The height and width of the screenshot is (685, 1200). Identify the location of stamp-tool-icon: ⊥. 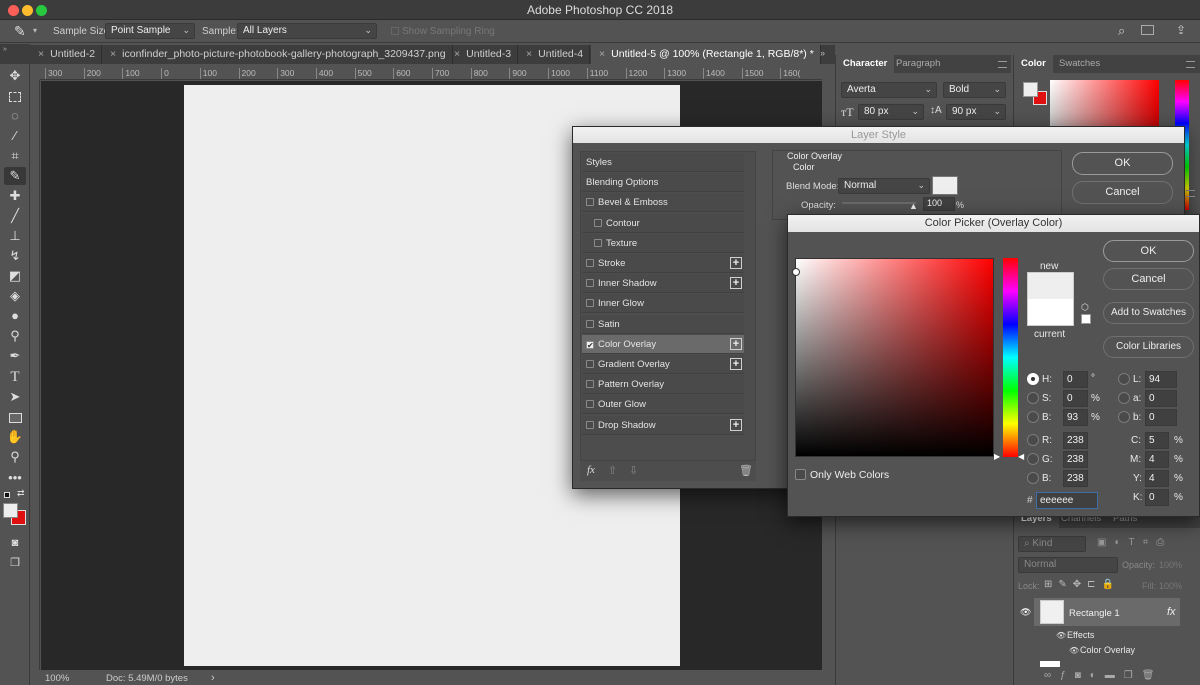
(15, 236).